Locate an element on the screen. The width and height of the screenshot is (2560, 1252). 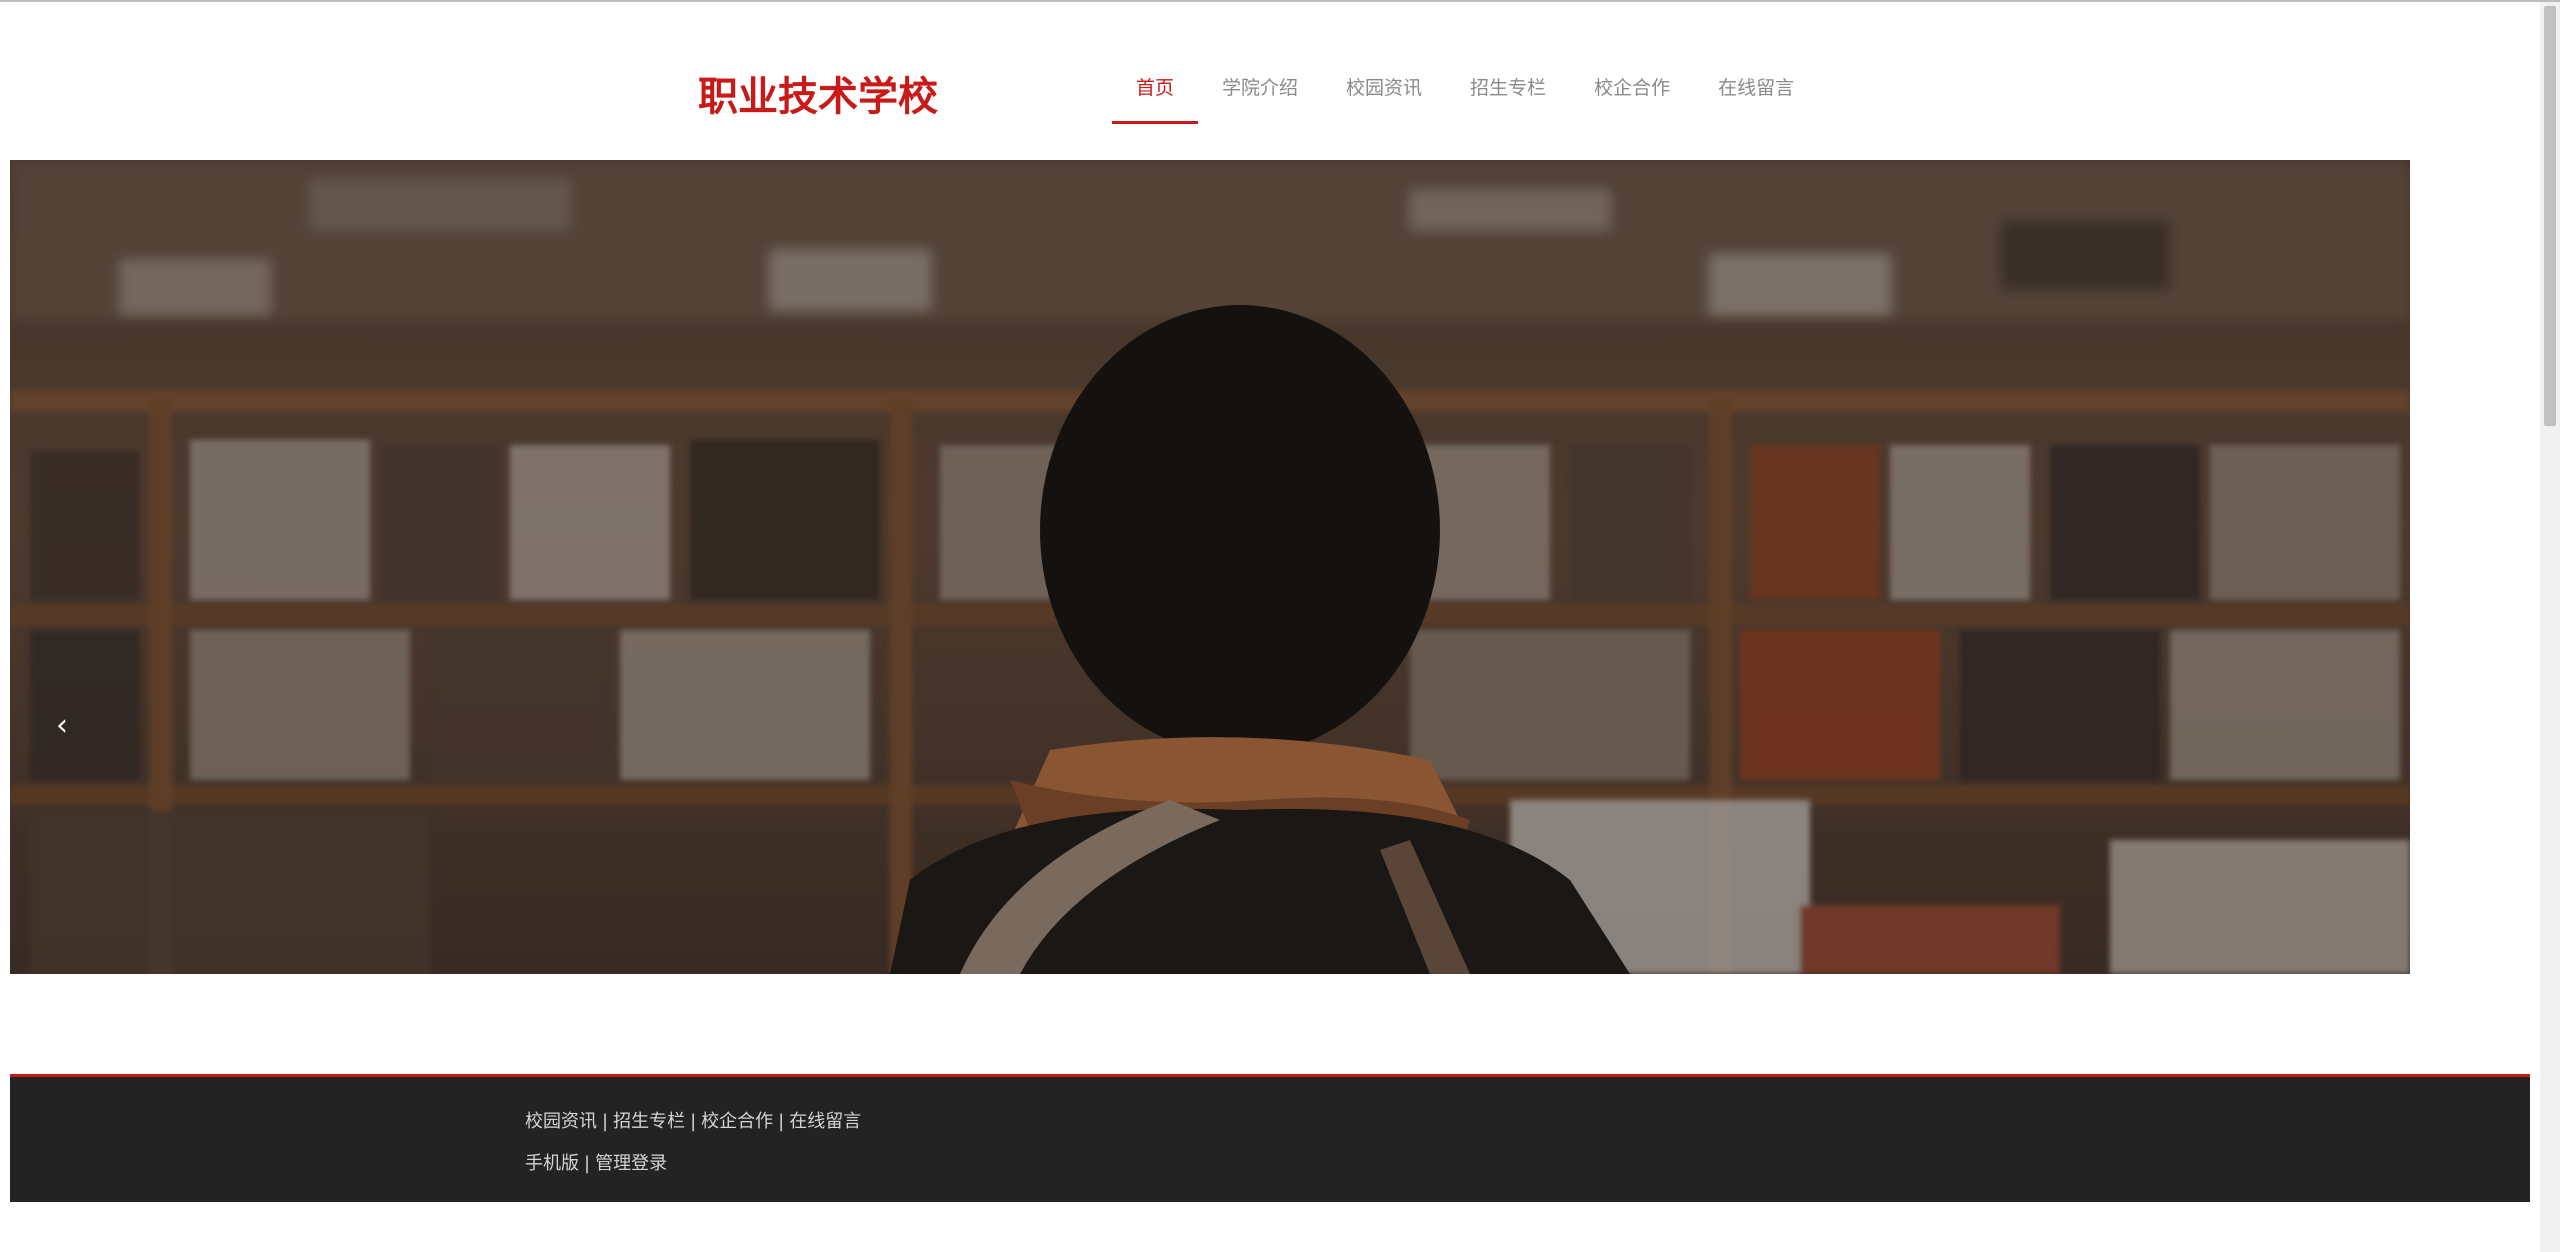
footer-link-cooperation: 校企合作 is located at coordinates (737, 1121).